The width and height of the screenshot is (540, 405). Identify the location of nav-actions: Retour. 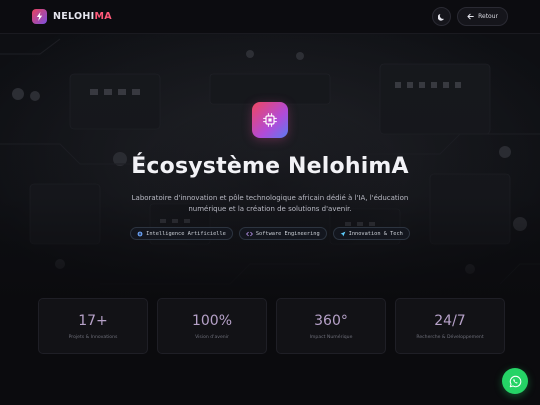
(470, 16).